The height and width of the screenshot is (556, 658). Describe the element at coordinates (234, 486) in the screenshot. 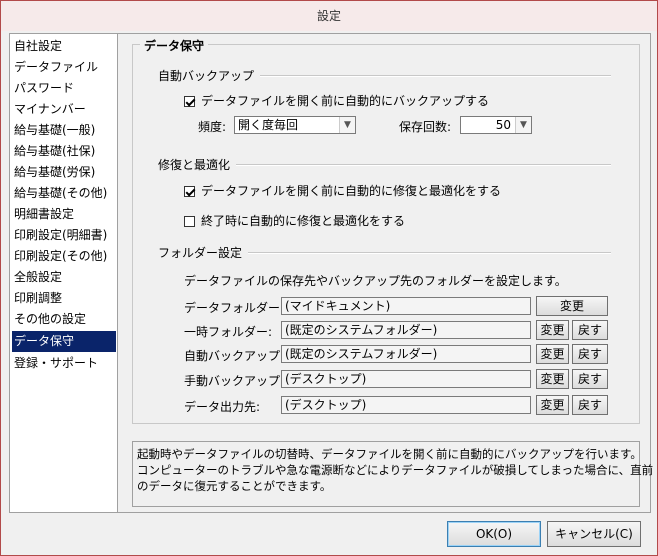

I see `info-line-3: のデータに復元することができます。` at that location.